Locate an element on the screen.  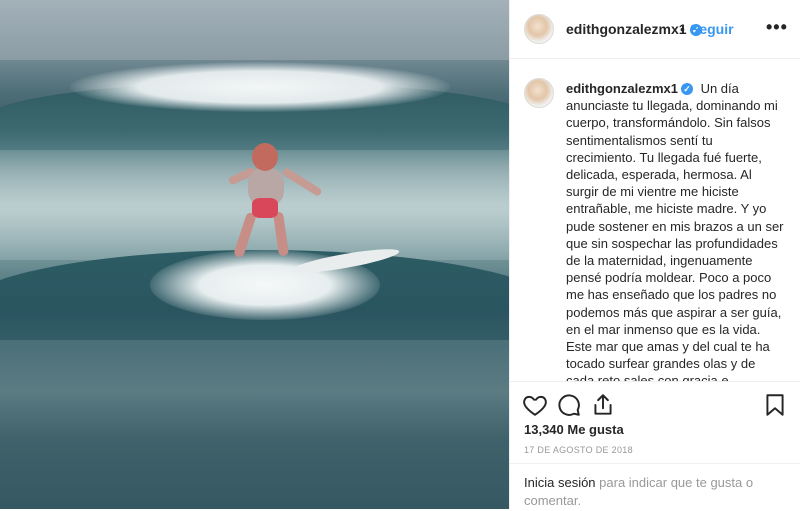
more-options-icon: ••• is located at coordinates (777, 27).